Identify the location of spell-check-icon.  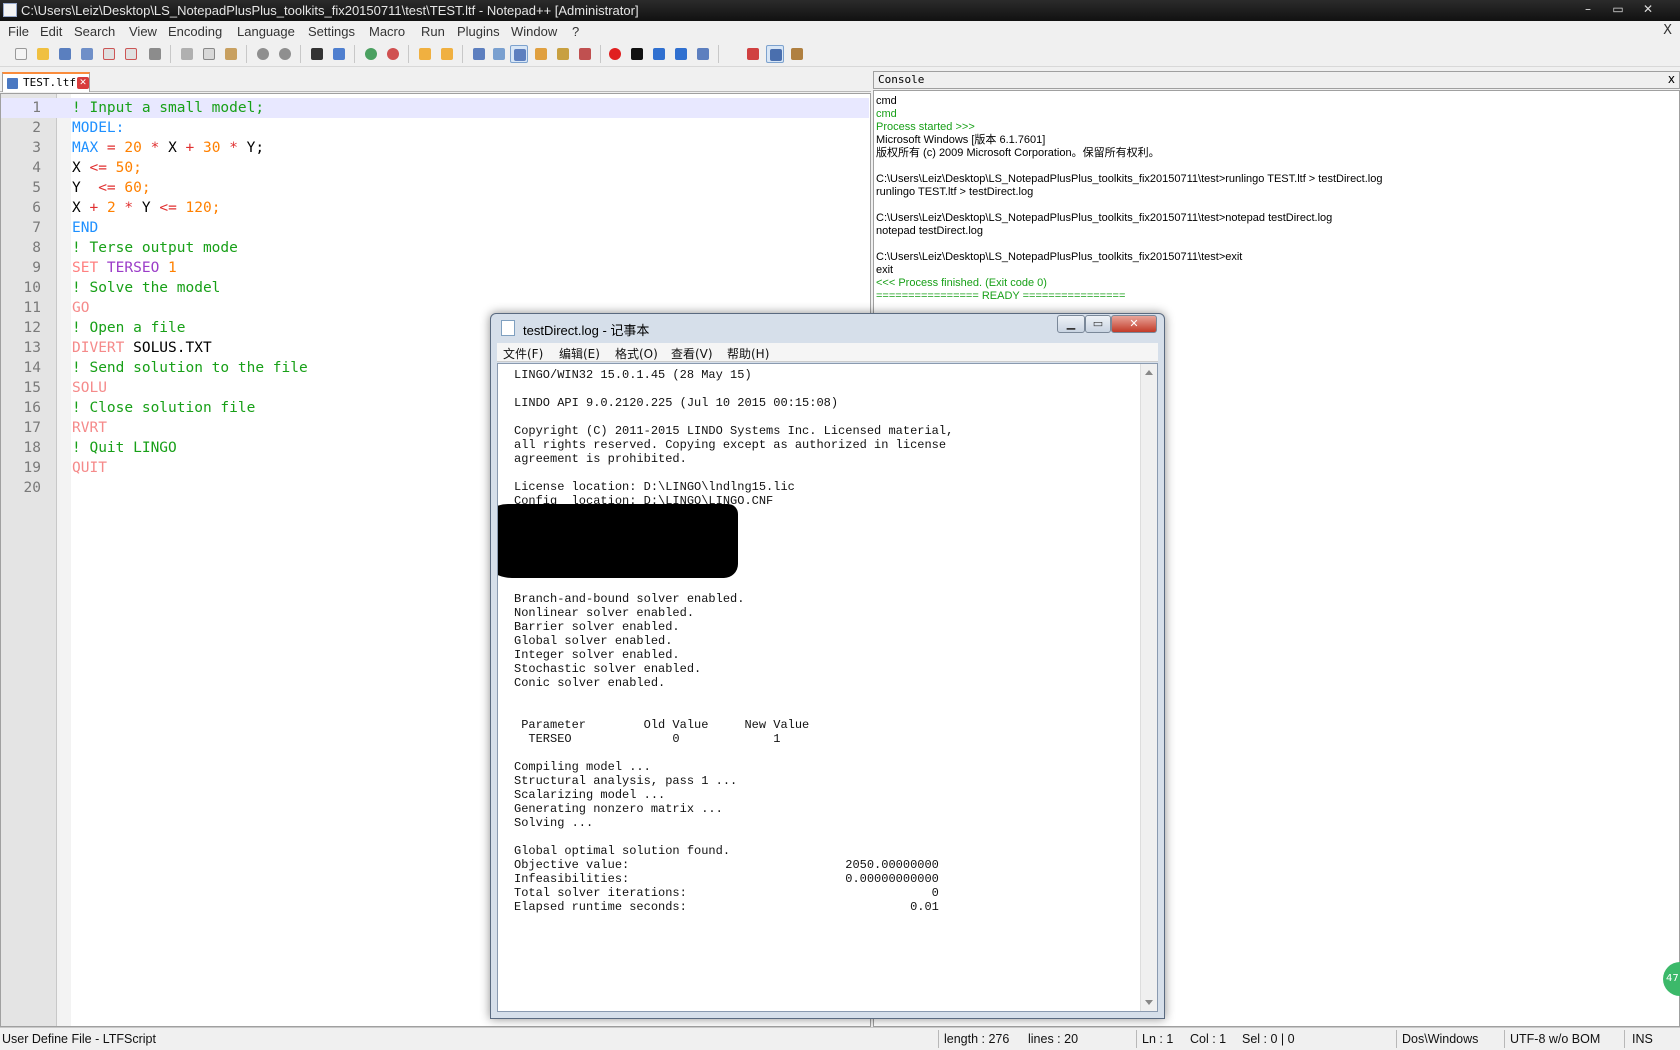
(753, 54).